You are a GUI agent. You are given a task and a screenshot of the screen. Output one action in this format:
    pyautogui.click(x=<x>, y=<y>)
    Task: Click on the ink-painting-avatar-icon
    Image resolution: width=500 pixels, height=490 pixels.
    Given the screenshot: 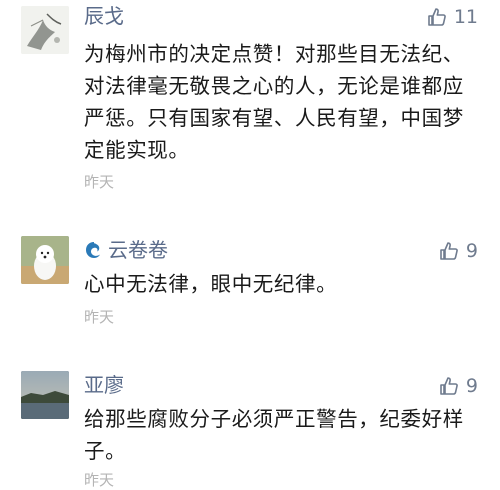 What is the action you would take?
    pyautogui.click(x=45, y=30)
    